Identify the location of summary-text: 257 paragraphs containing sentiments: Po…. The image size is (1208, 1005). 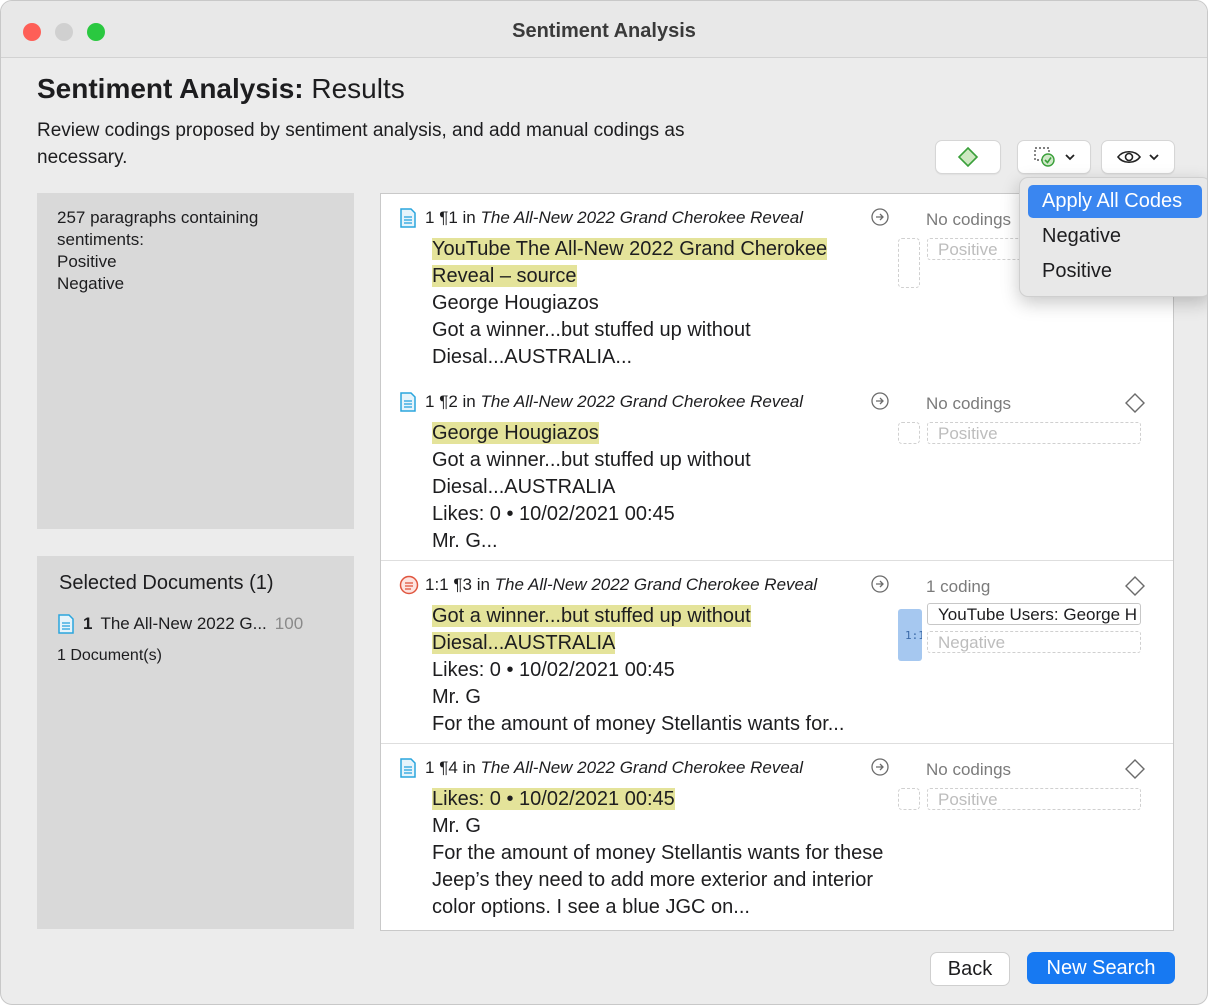
(187, 251).